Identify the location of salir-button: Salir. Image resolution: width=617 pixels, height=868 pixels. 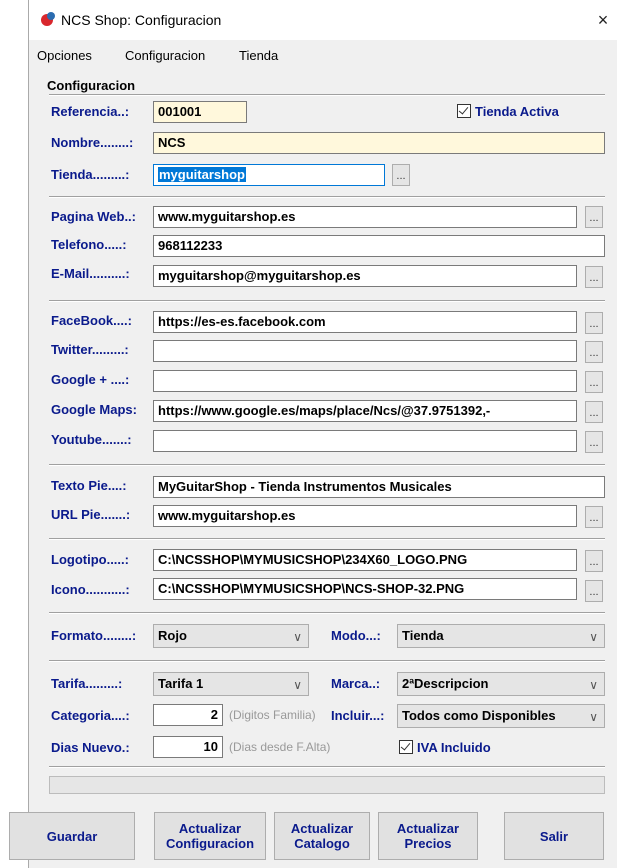
(554, 836).